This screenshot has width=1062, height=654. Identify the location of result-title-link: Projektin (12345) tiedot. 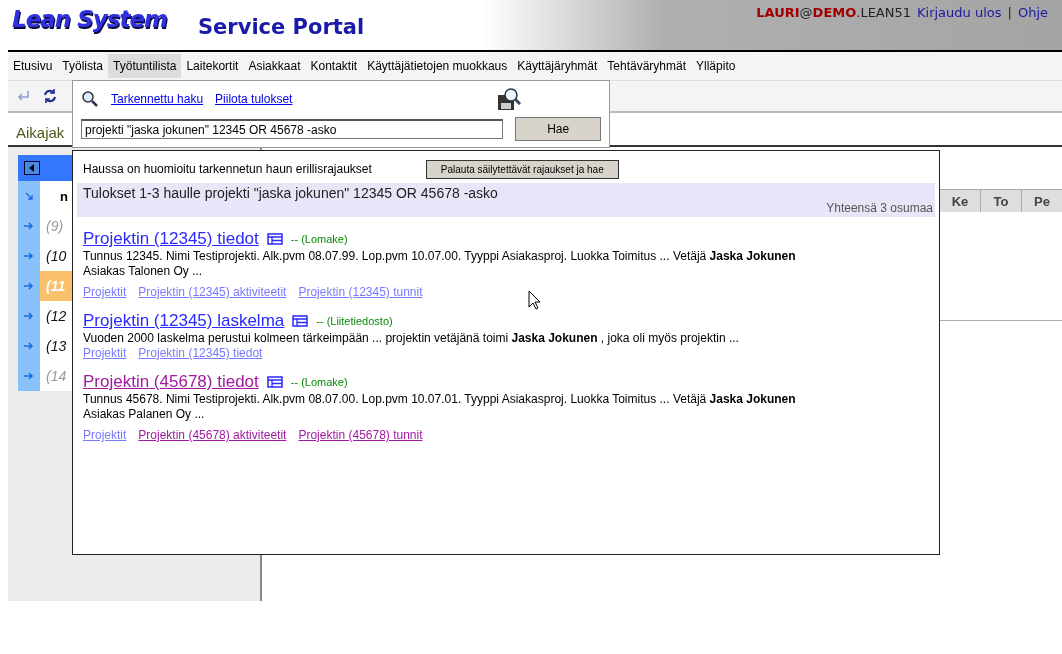
(171, 239).